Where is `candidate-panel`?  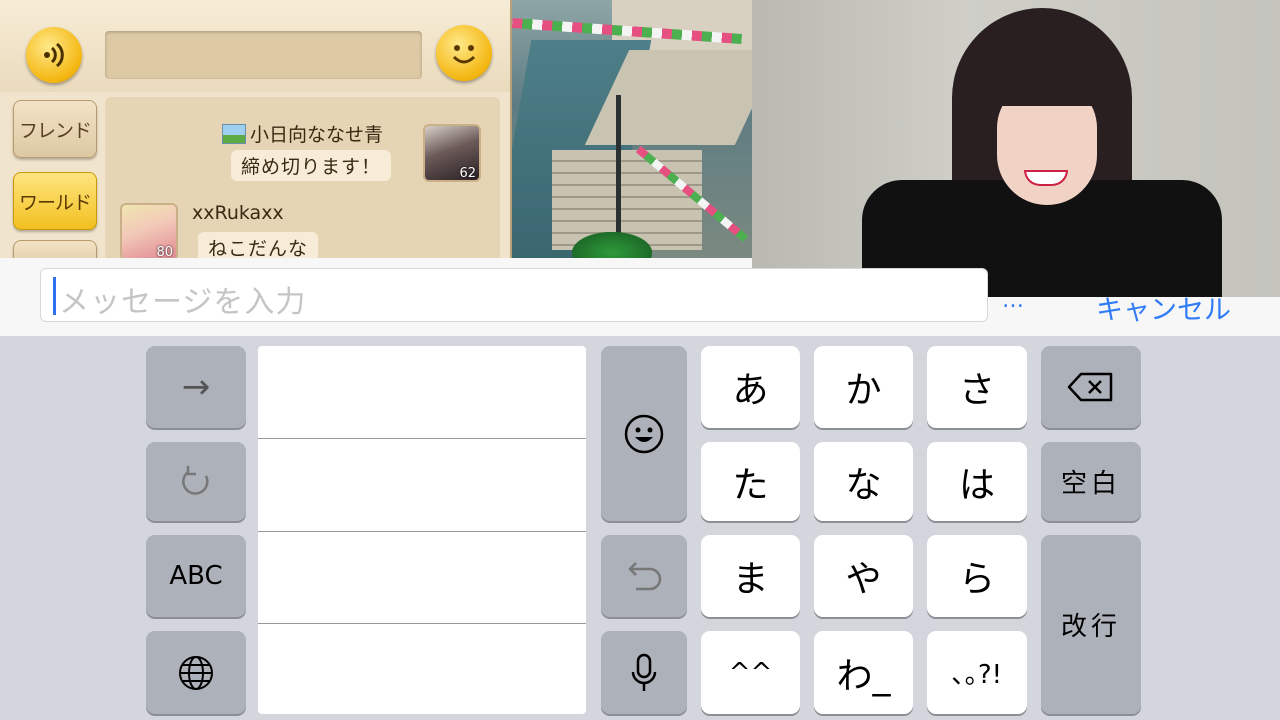 candidate-panel is located at coordinates (422, 530).